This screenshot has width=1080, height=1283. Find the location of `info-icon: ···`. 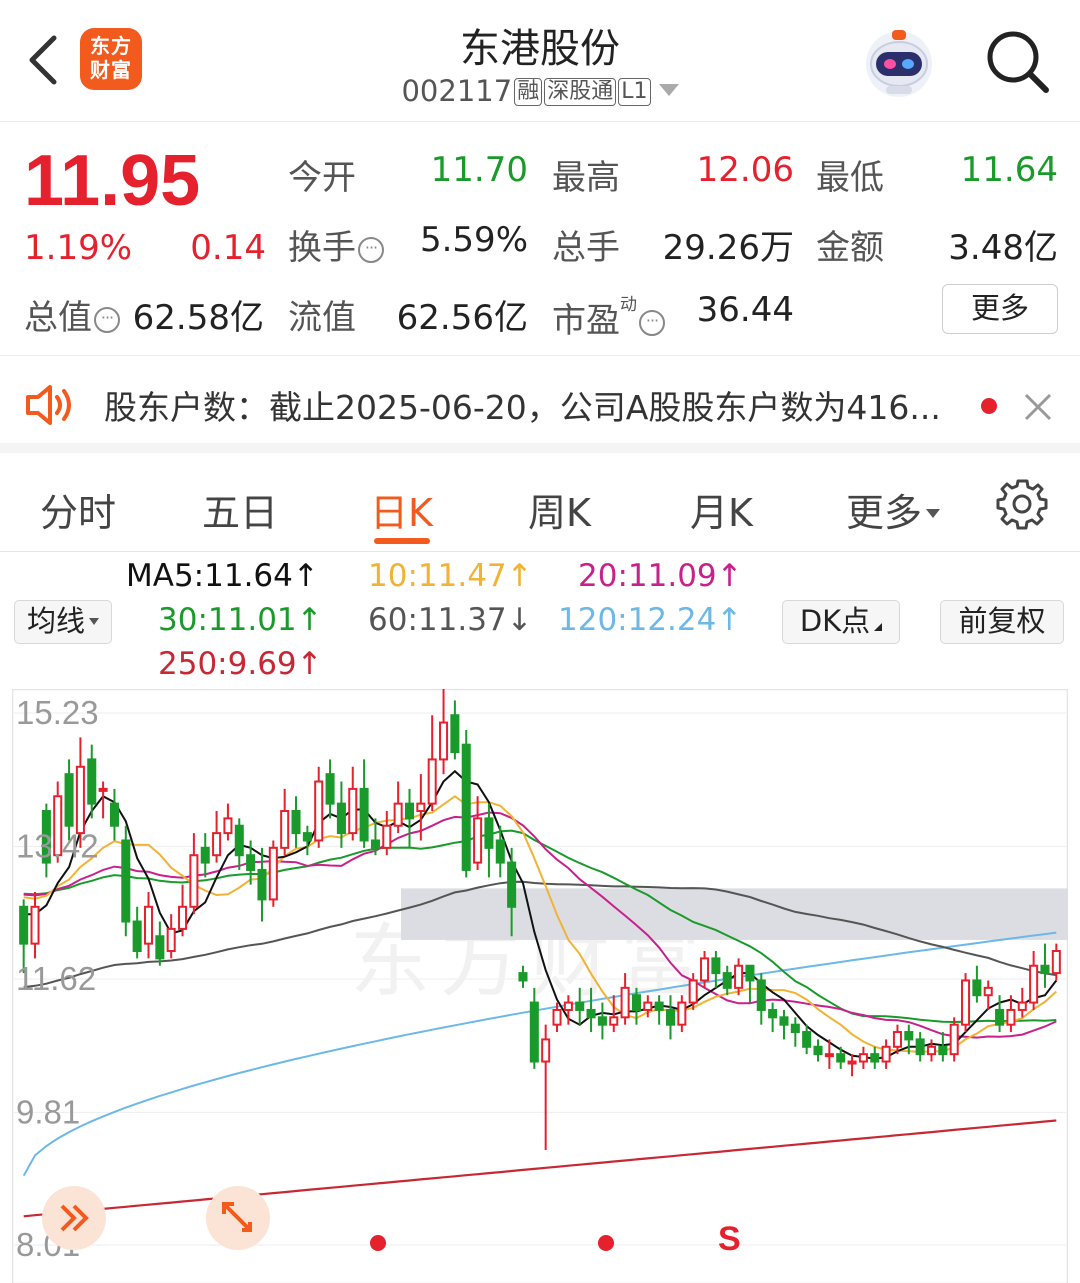

info-icon: ··· is located at coordinates (371, 250).